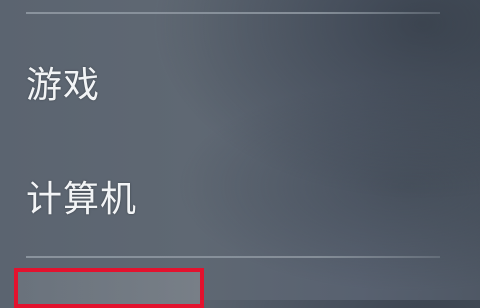 The image size is (480, 308). I want to click on highlighted-menu-item, so click(109, 288).